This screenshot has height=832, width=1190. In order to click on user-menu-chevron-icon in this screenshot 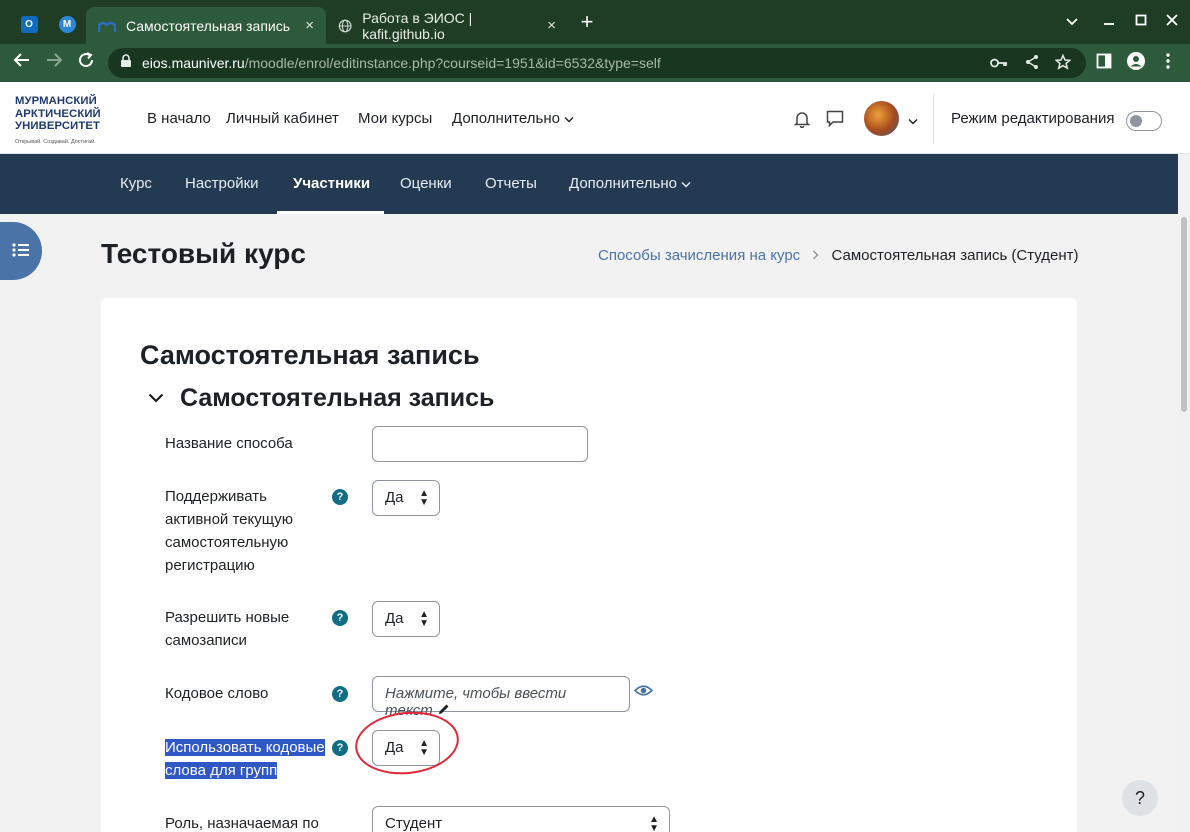, I will do `click(913, 121)`.